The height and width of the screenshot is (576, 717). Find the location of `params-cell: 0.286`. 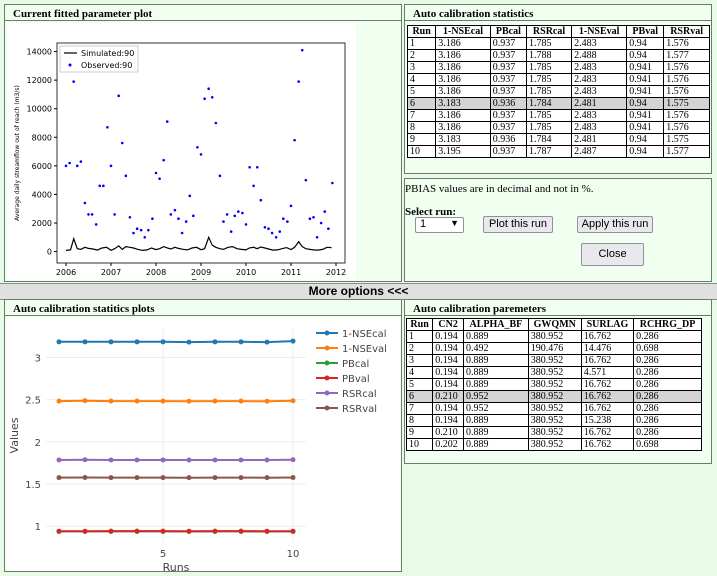

params-cell: 0.286 is located at coordinates (667, 432).